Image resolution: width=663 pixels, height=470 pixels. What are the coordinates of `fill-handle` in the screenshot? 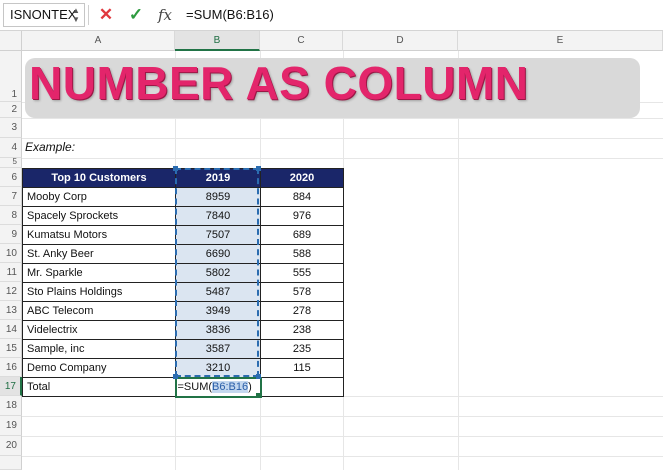 It's located at (258, 395).